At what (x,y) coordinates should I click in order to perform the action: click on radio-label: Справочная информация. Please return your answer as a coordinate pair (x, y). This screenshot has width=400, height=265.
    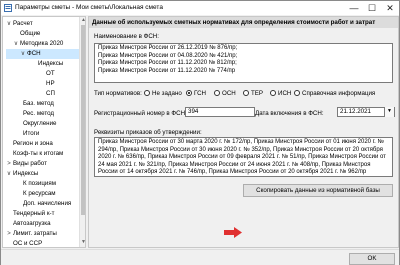
    Looking at the image, I should click on (339, 93).